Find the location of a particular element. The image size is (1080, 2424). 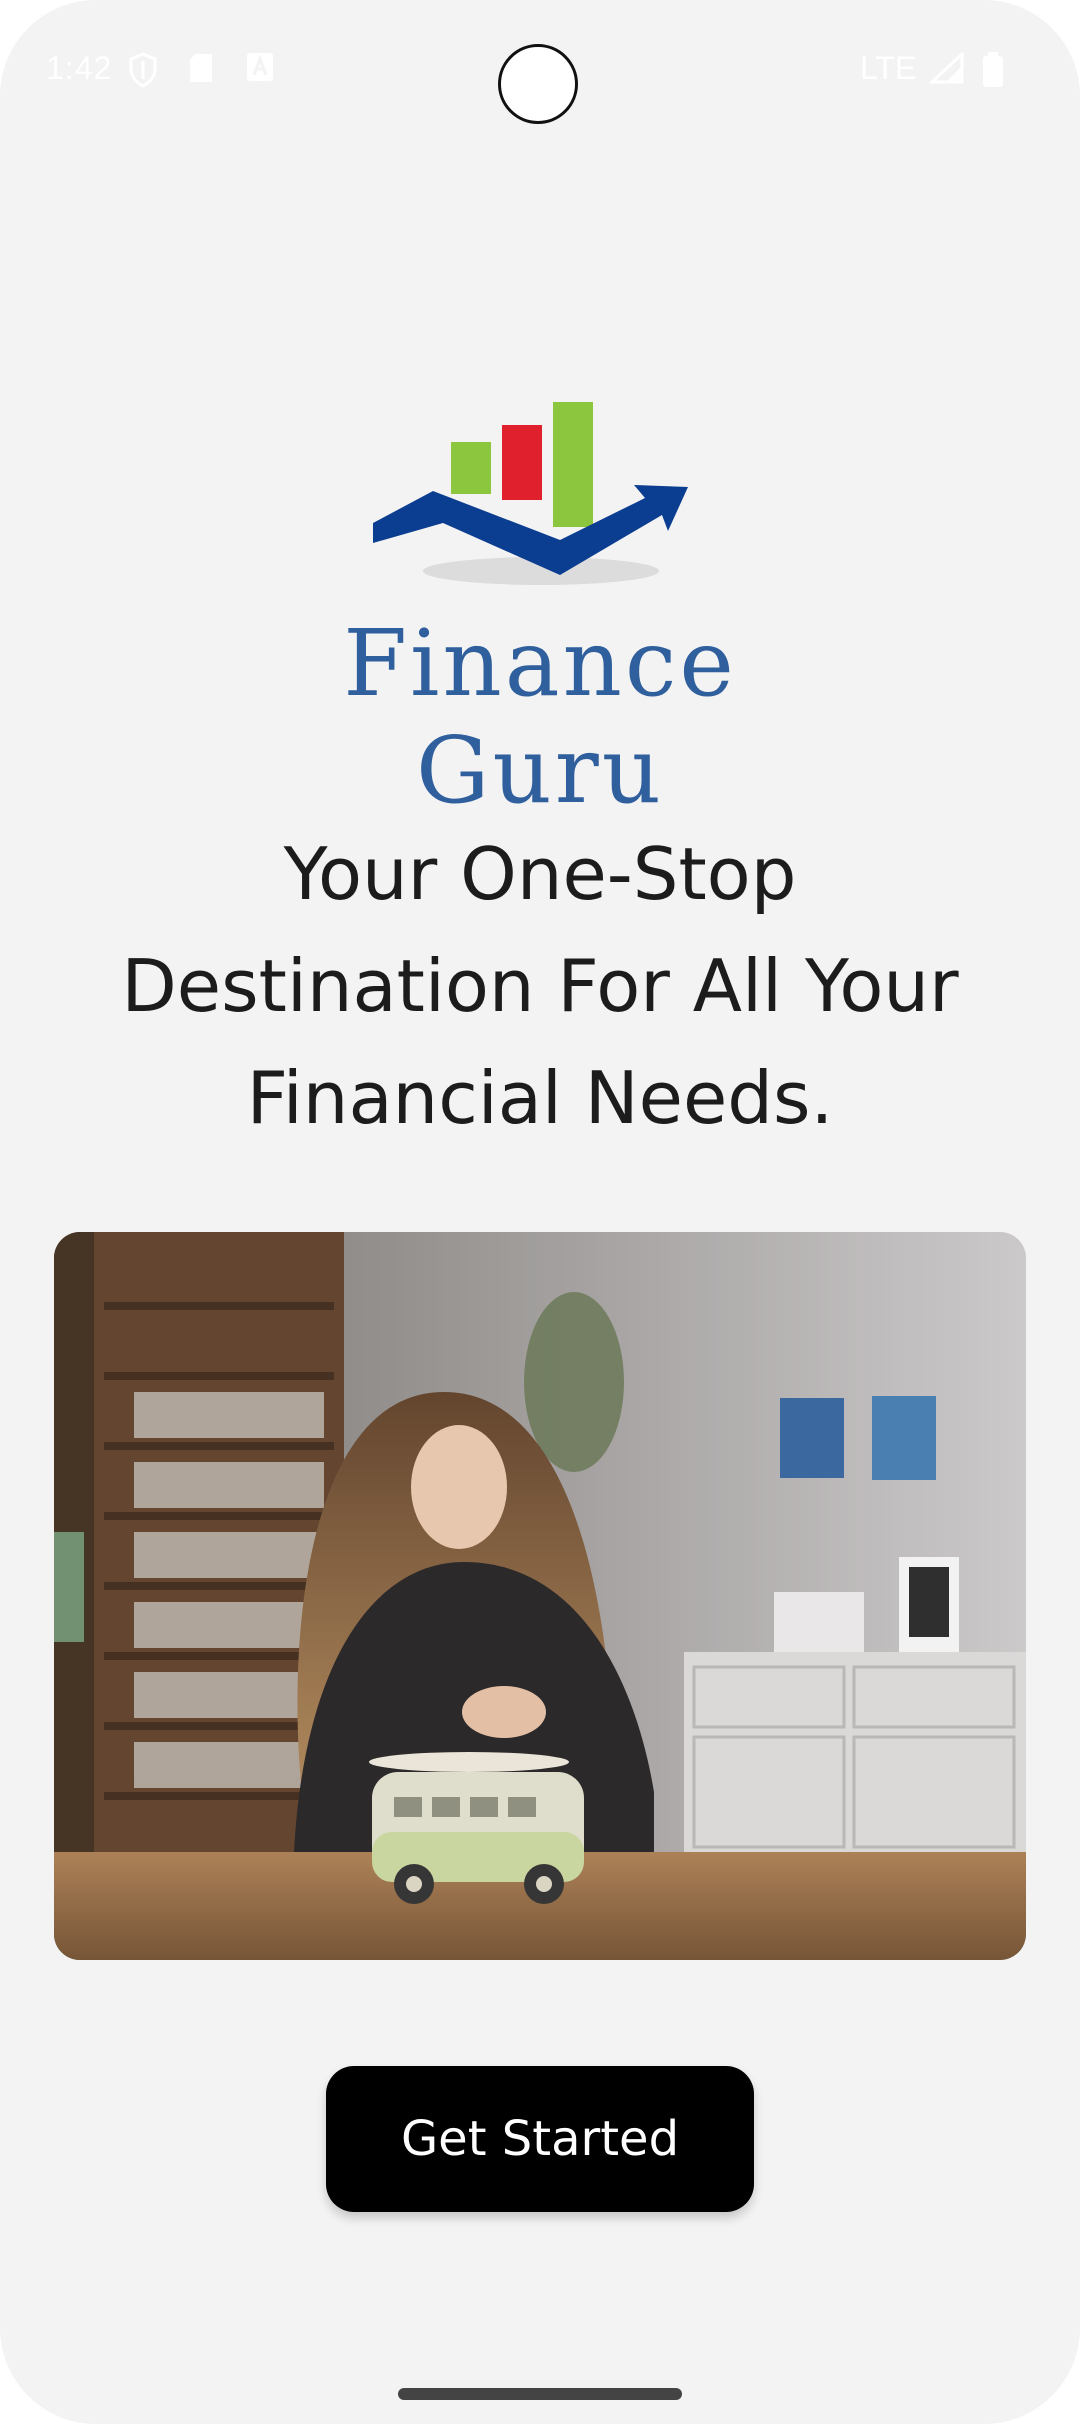

finance-guru-logo: Finance Guru is located at coordinates (540, 609).